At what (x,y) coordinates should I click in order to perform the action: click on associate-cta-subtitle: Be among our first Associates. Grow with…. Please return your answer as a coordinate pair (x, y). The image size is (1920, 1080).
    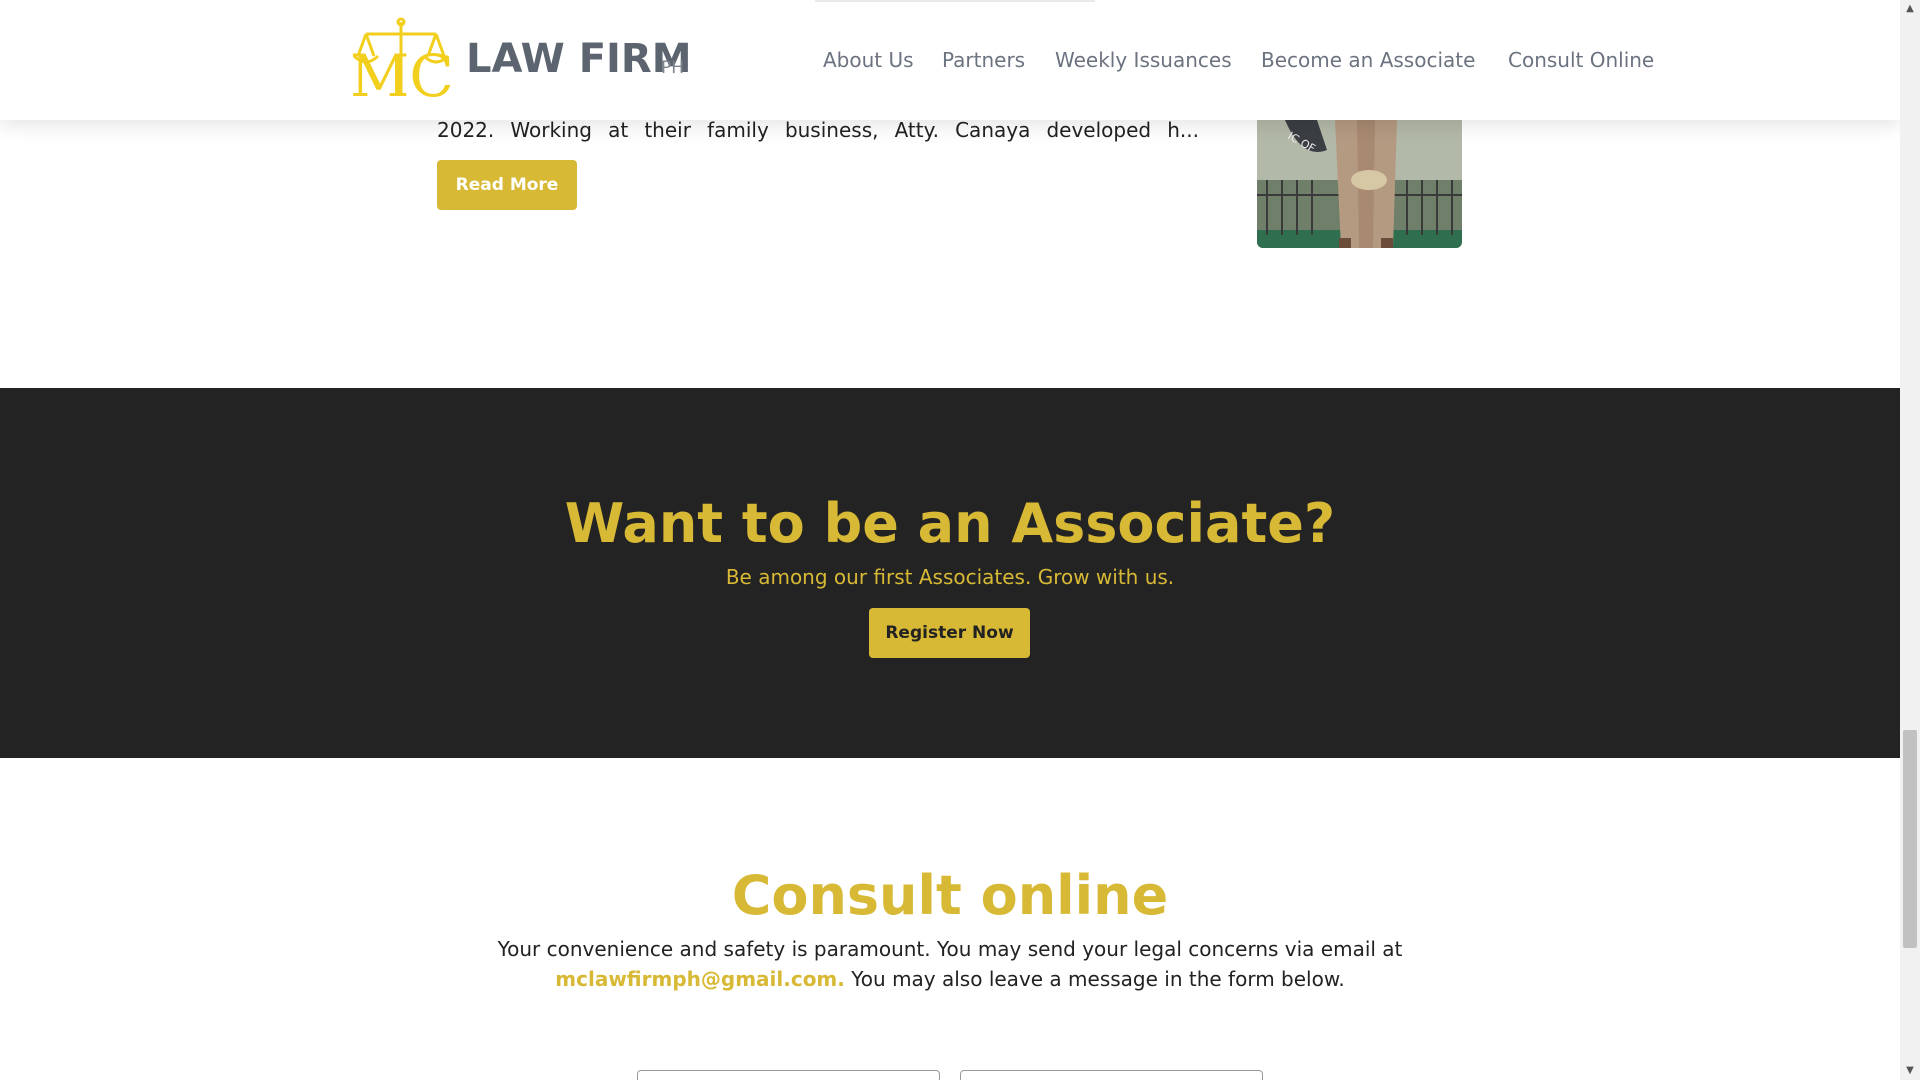
    Looking at the image, I should click on (950, 577).